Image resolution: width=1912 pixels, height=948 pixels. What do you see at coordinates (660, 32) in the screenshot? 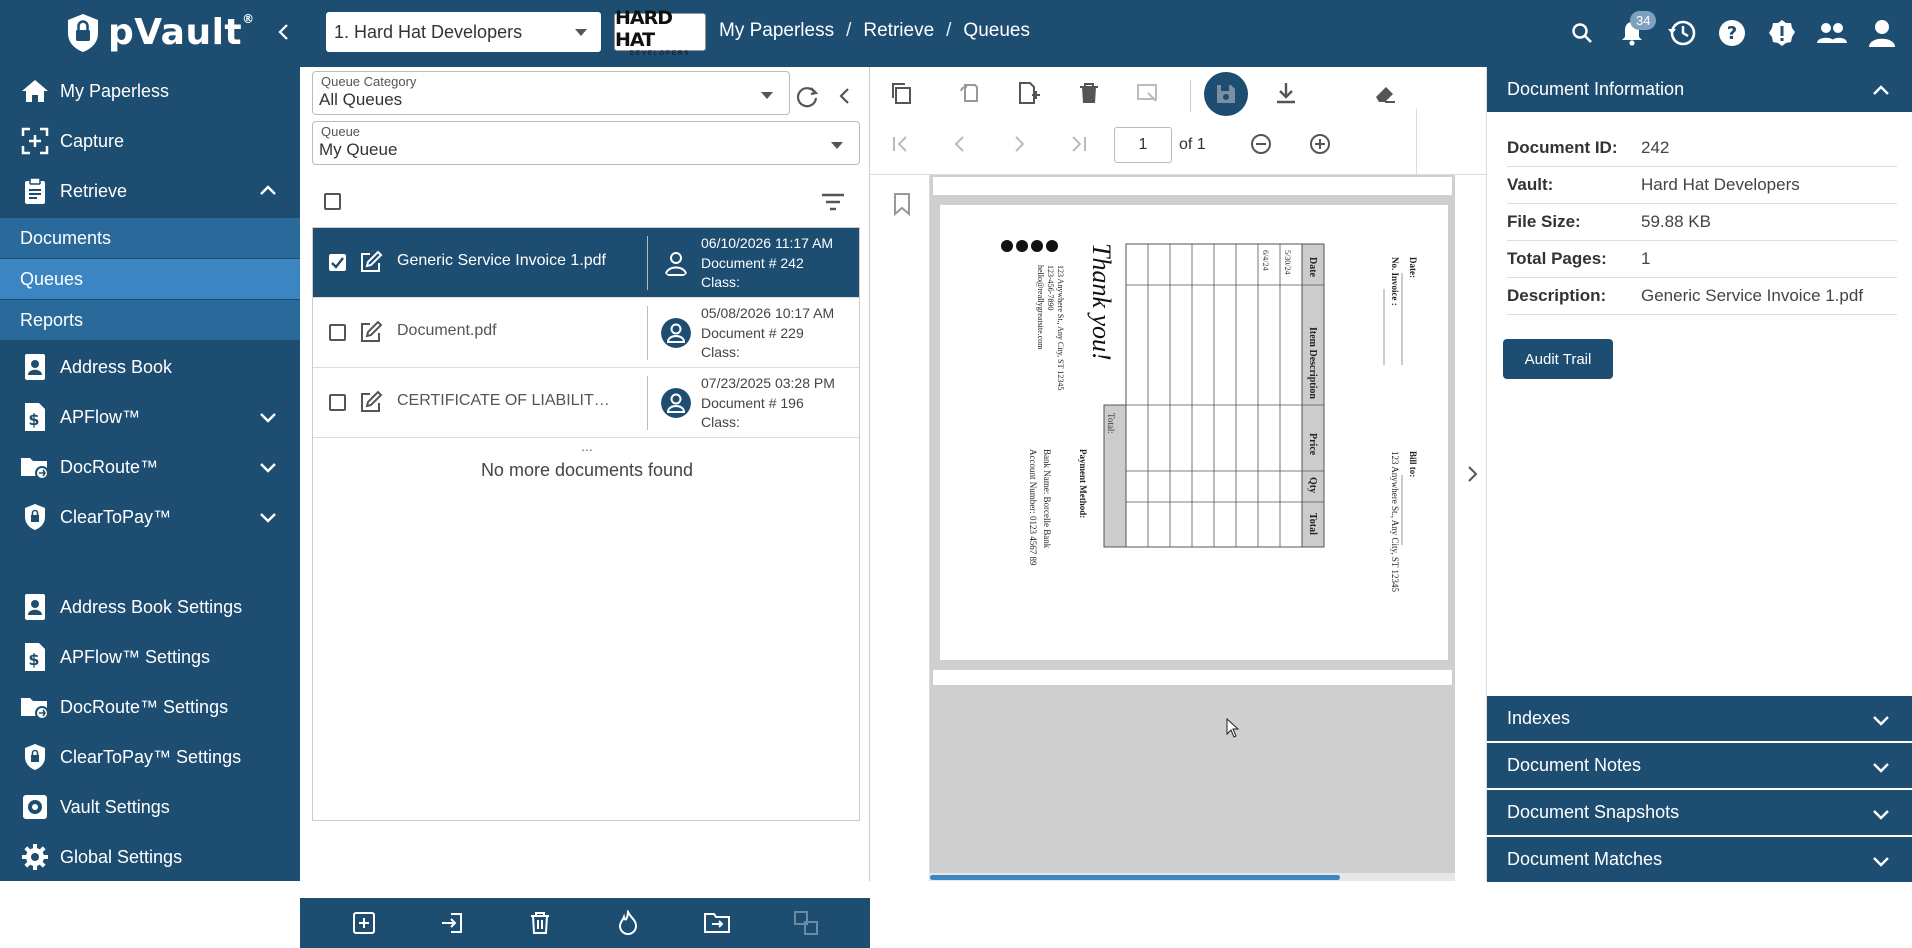
I see `company-logo: HARD HAT DEVELOPERS` at bounding box center [660, 32].